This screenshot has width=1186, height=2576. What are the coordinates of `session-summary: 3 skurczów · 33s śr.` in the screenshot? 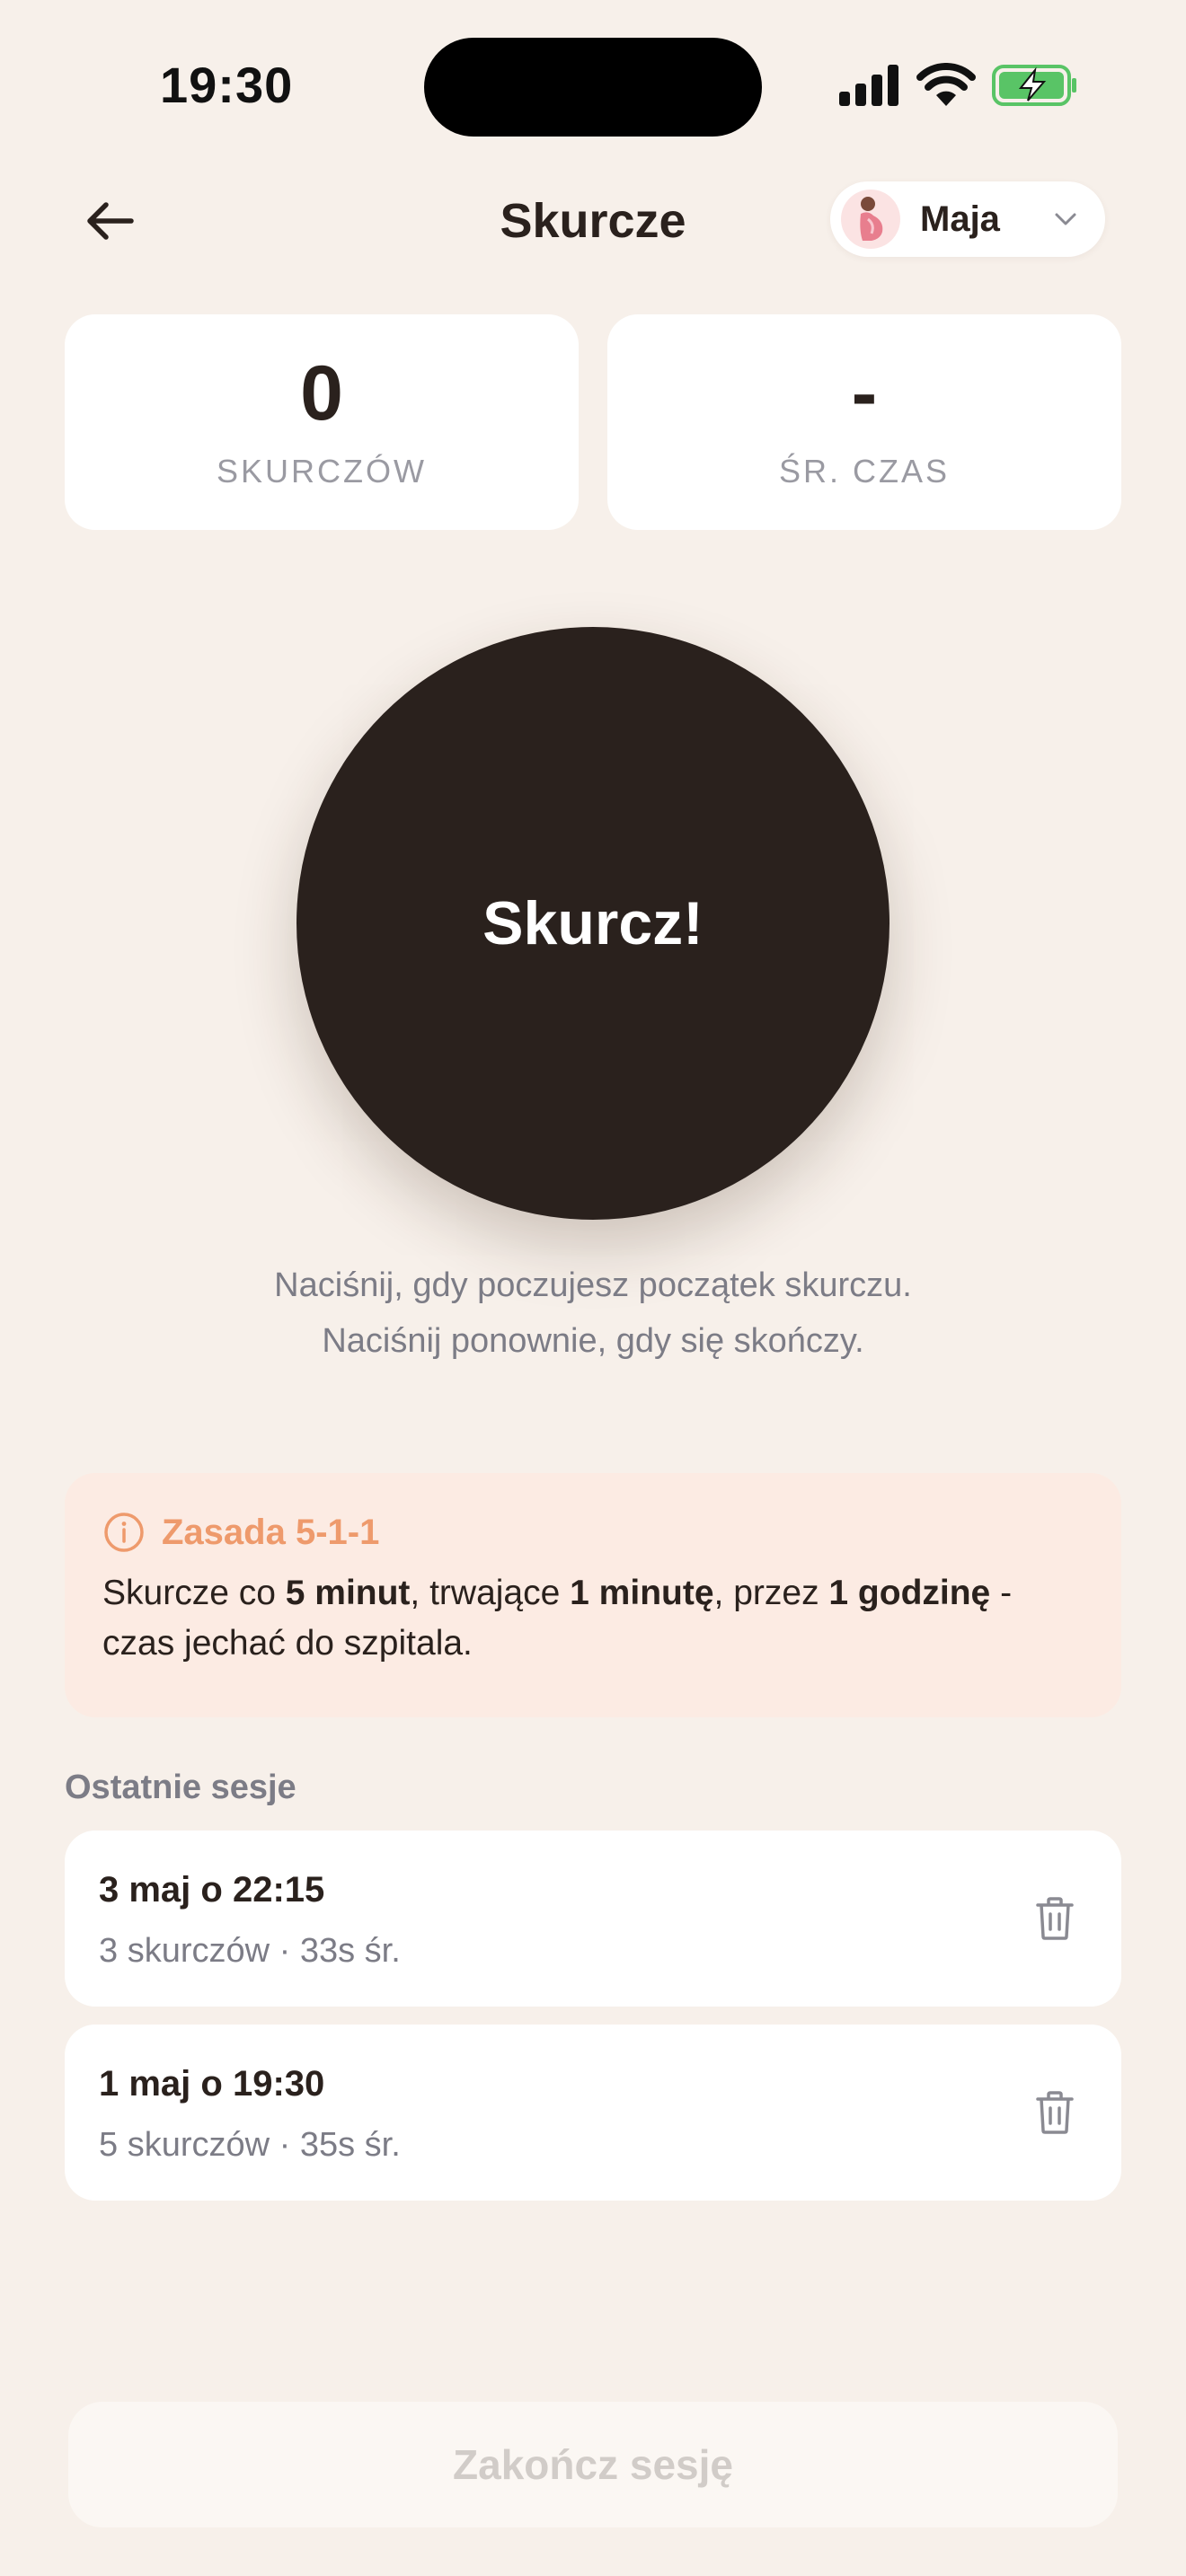 It's located at (250, 1951).